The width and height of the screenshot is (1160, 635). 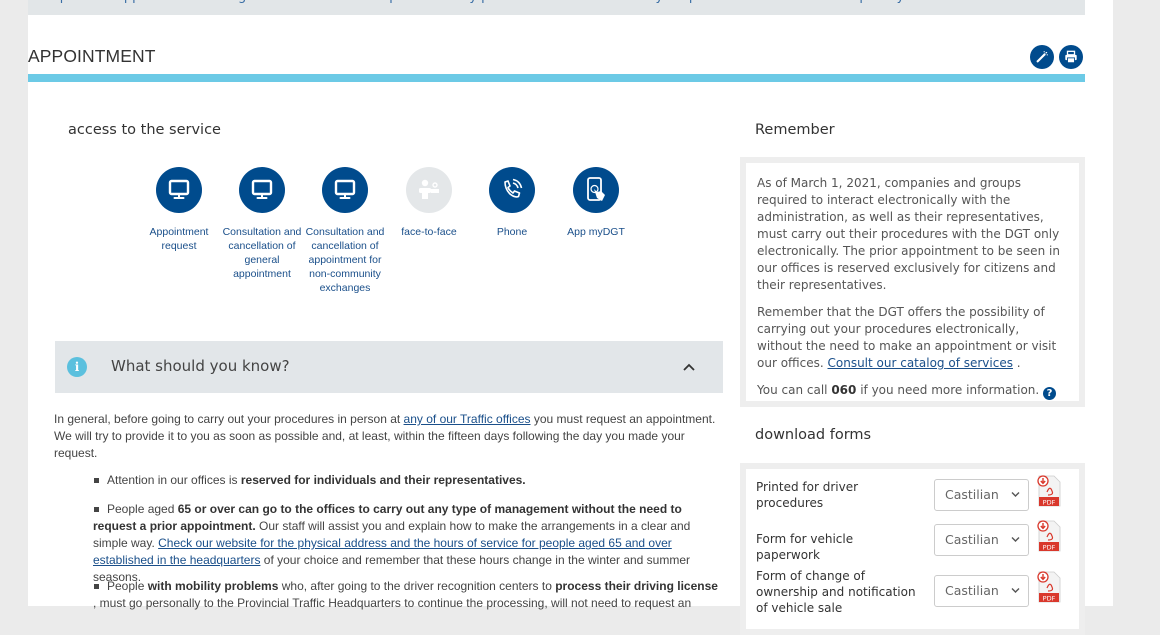 What do you see at coordinates (596, 189) in the screenshot?
I see `mobile-touch-icon` at bounding box center [596, 189].